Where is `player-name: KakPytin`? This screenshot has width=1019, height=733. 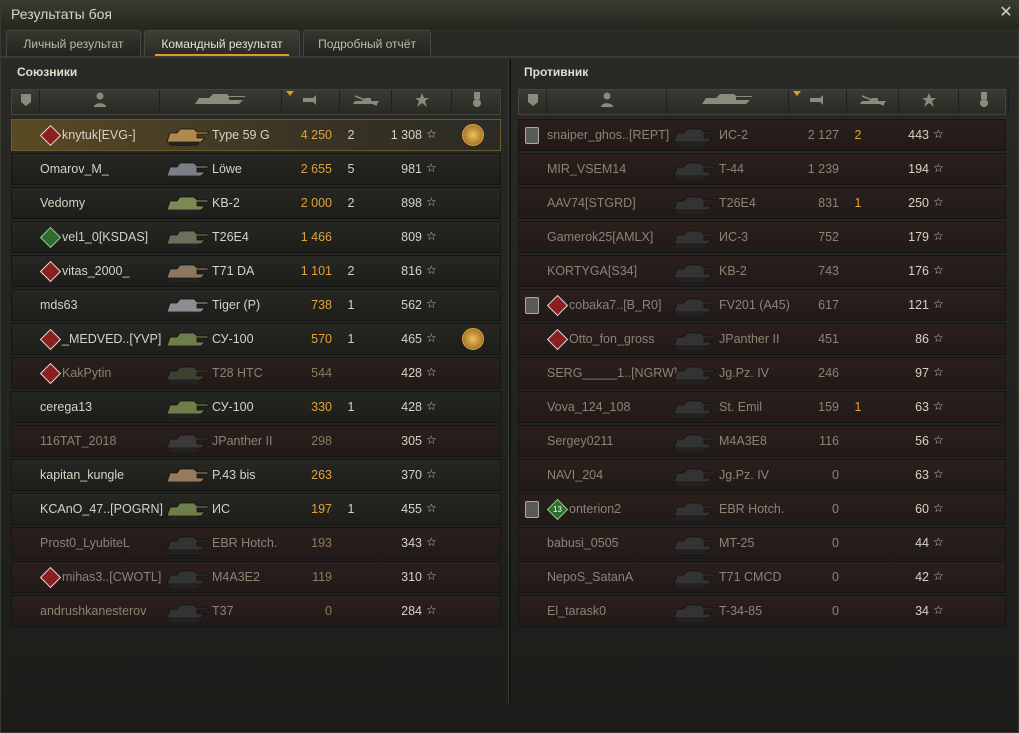 player-name: KakPytin is located at coordinates (87, 373).